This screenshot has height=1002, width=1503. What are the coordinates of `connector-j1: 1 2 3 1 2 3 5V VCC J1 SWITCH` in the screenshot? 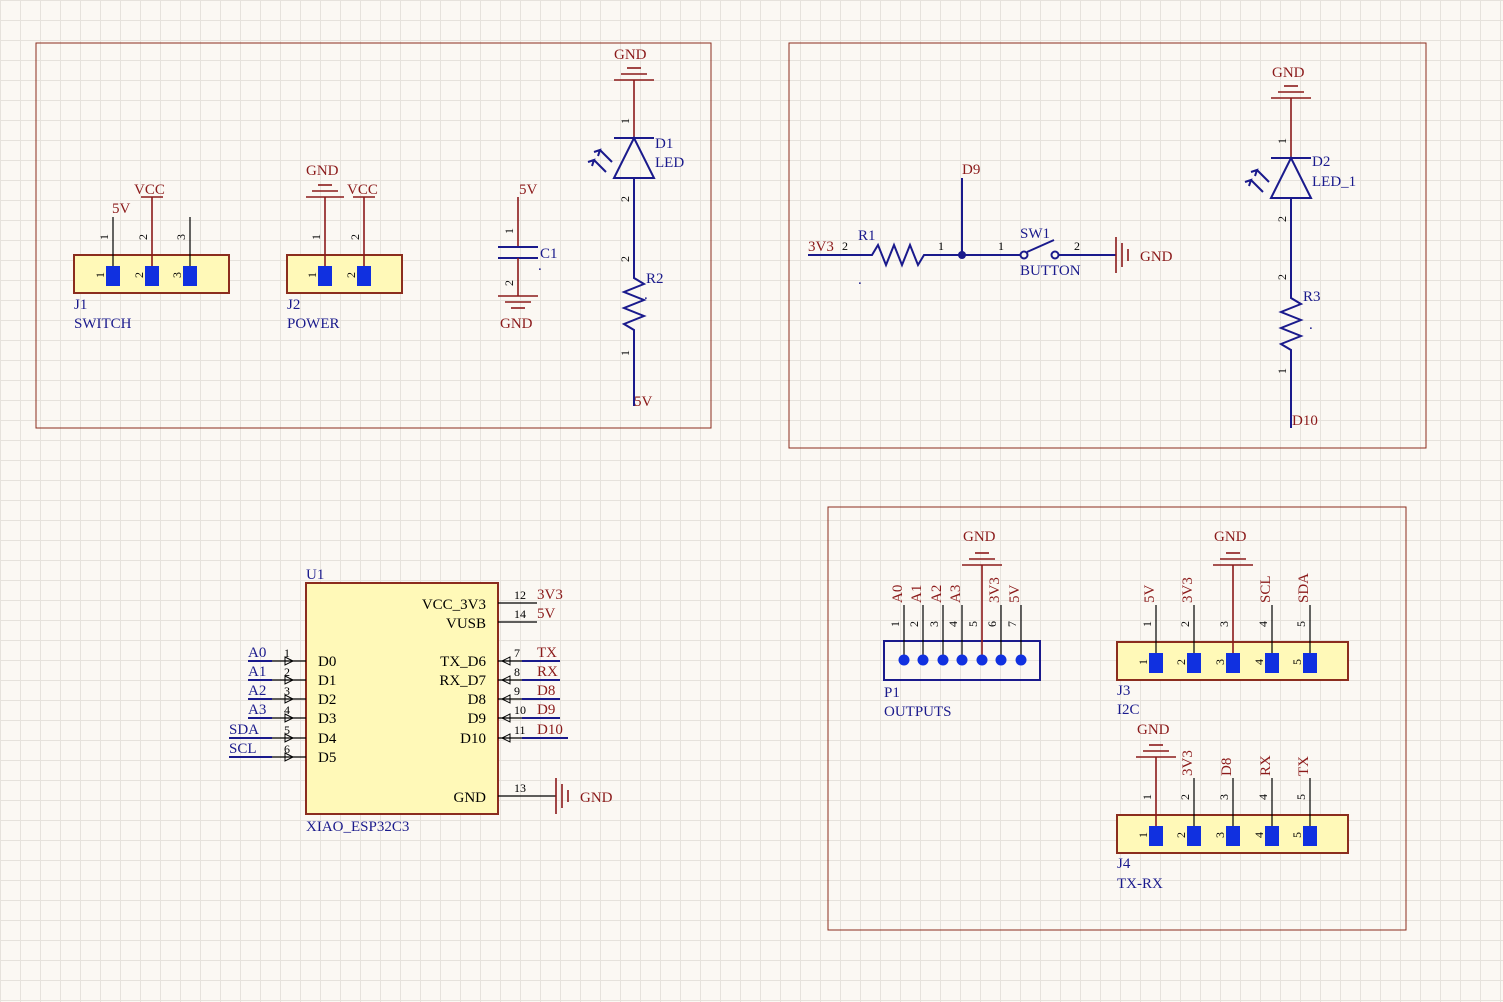 It's located at (151, 257).